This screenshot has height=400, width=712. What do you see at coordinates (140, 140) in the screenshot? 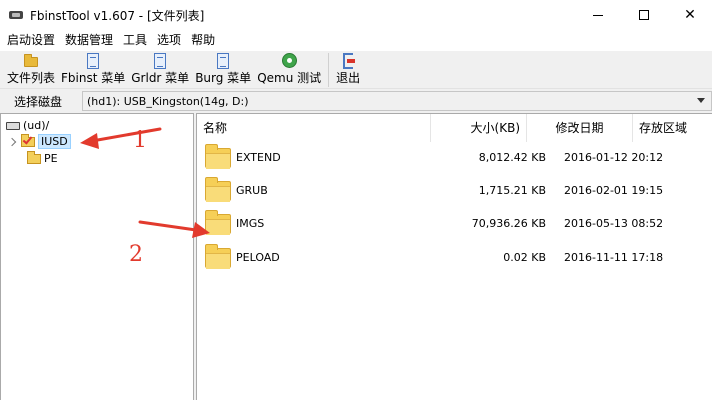
I see `annotation-number-1: 1` at bounding box center [140, 140].